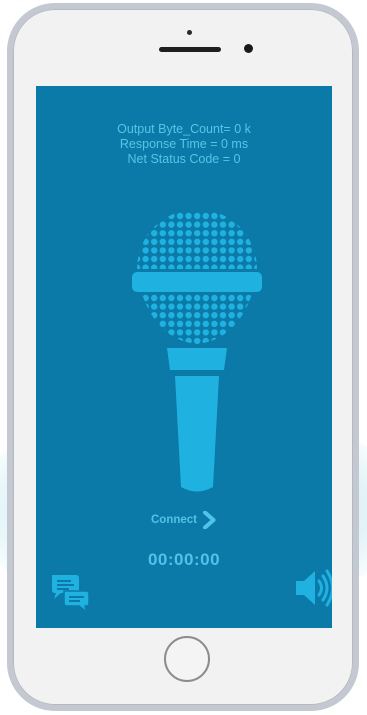  I want to click on home-button, so click(187, 659).